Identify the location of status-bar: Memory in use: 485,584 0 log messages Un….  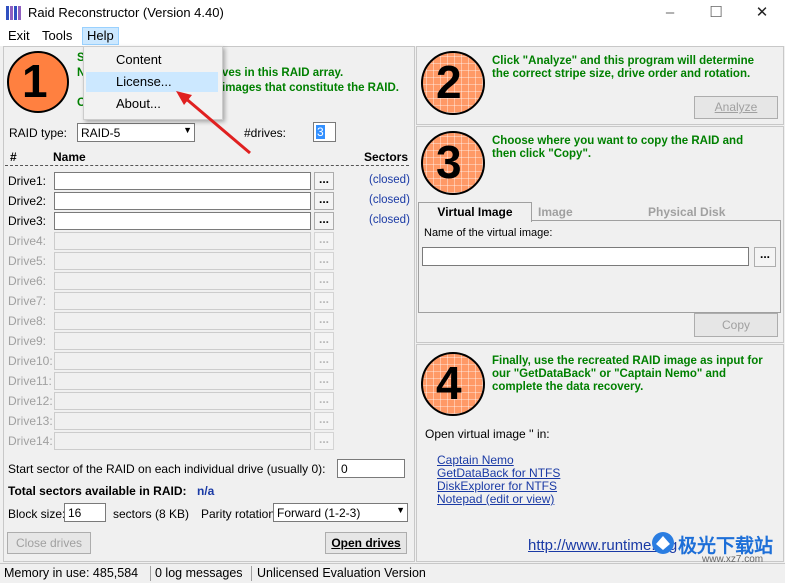
(392, 573).